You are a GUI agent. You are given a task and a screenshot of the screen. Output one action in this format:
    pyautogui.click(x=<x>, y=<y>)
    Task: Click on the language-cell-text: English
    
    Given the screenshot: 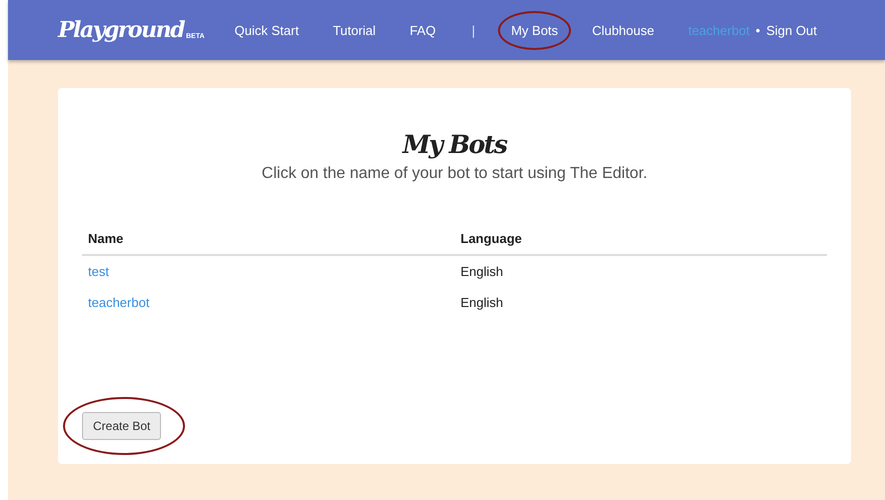 What is the action you would take?
    pyautogui.click(x=482, y=303)
    